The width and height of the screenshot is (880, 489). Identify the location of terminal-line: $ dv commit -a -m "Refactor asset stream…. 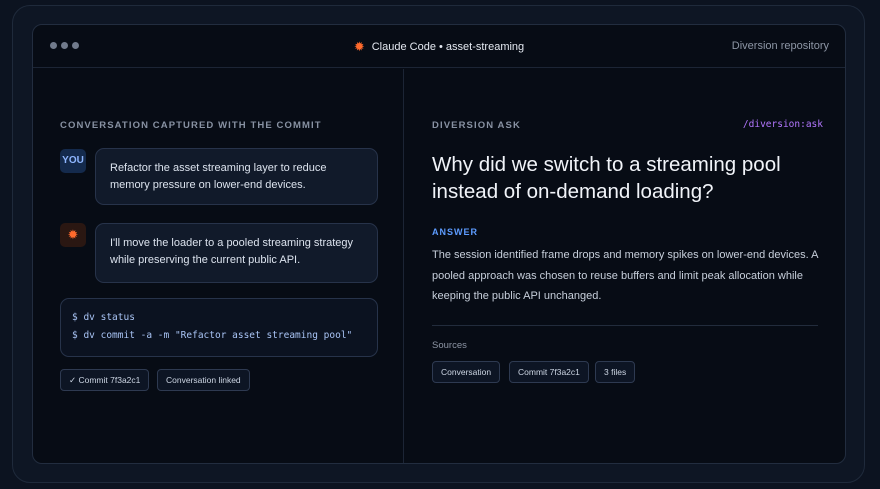
(212, 335).